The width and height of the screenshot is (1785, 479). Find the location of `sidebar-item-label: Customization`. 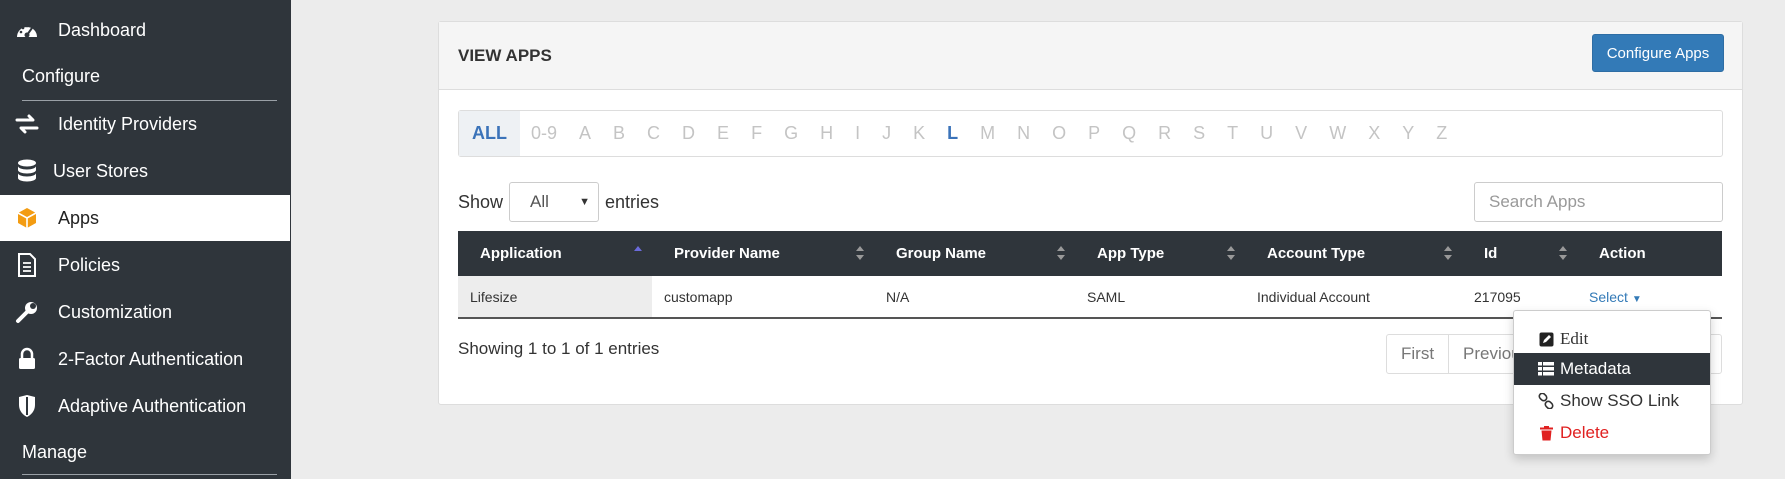

sidebar-item-label: Customization is located at coordinates (115, 311).